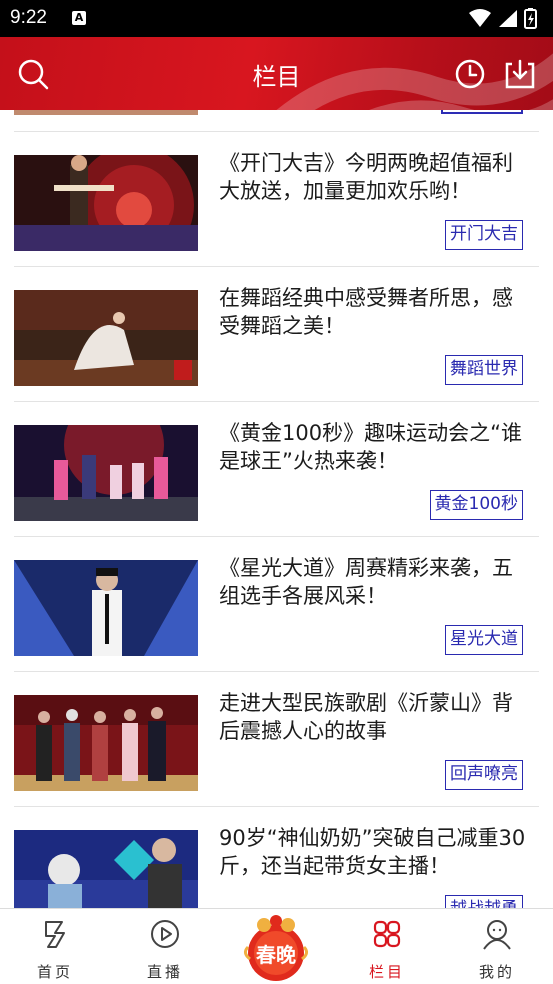  I want to click on center-tab-label: 春晚, so click(275, 955).